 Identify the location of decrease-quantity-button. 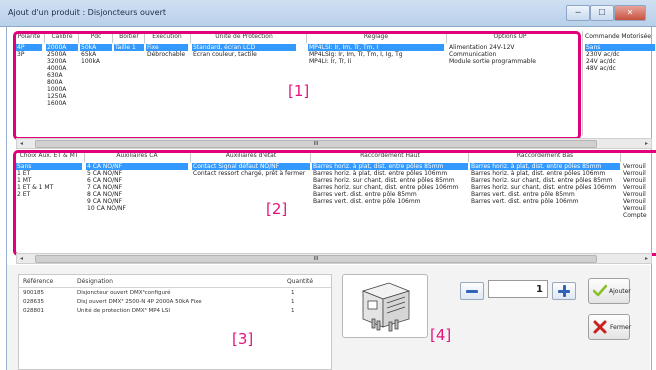
(472, 291).